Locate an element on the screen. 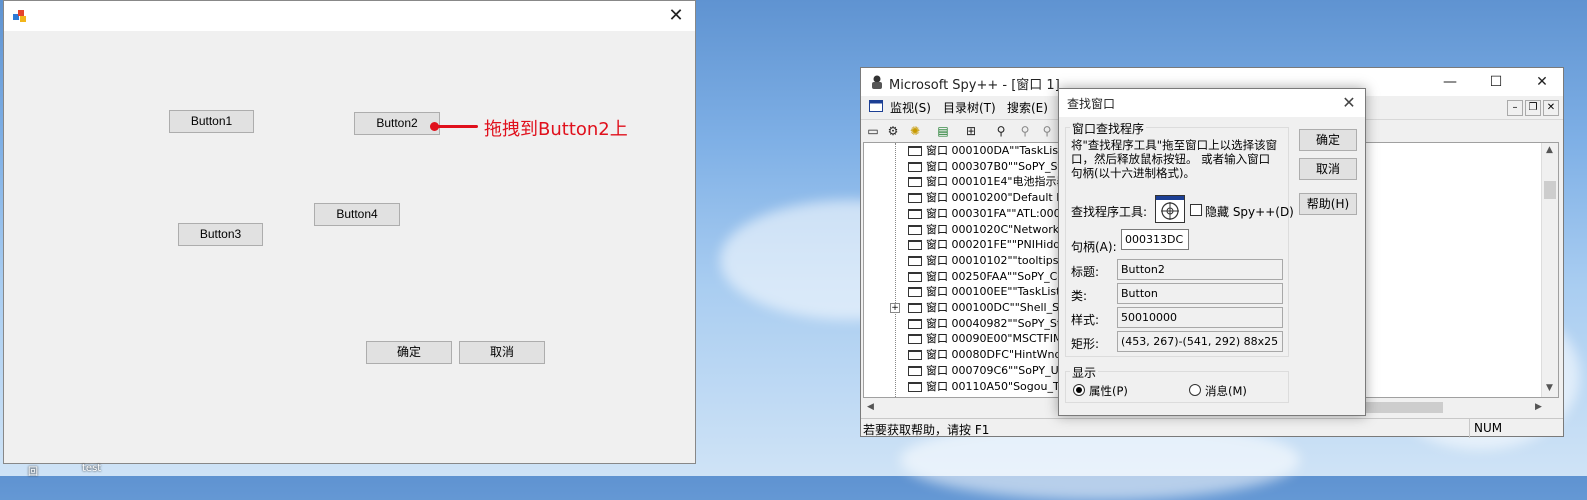  hide-spy-checkbox is located at coordinates (1196, 210).